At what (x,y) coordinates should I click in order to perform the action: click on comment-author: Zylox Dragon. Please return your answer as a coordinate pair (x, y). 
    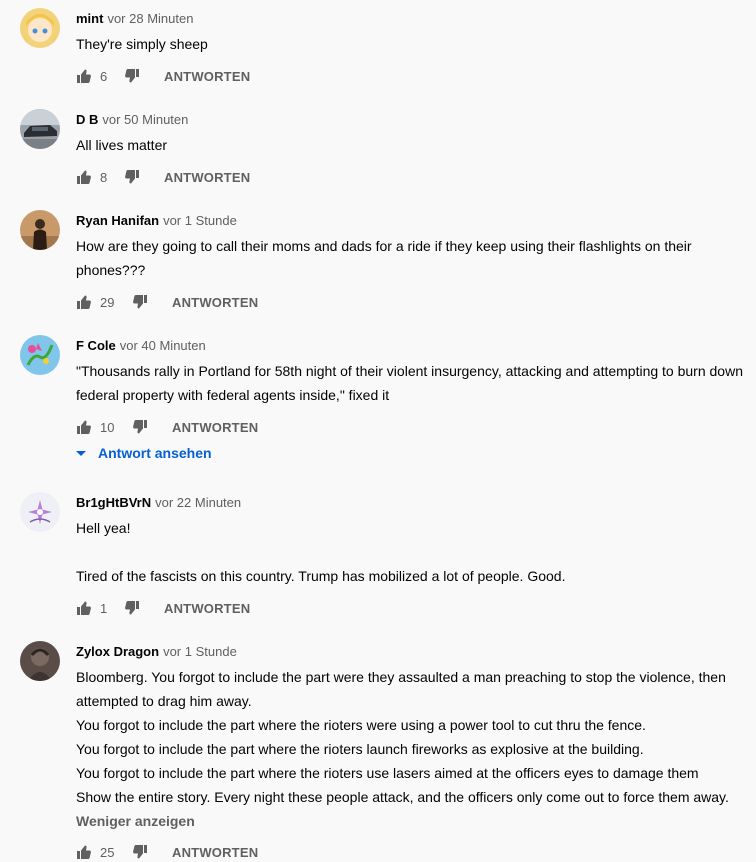
    Looking at the image, I should click on (117, 651).